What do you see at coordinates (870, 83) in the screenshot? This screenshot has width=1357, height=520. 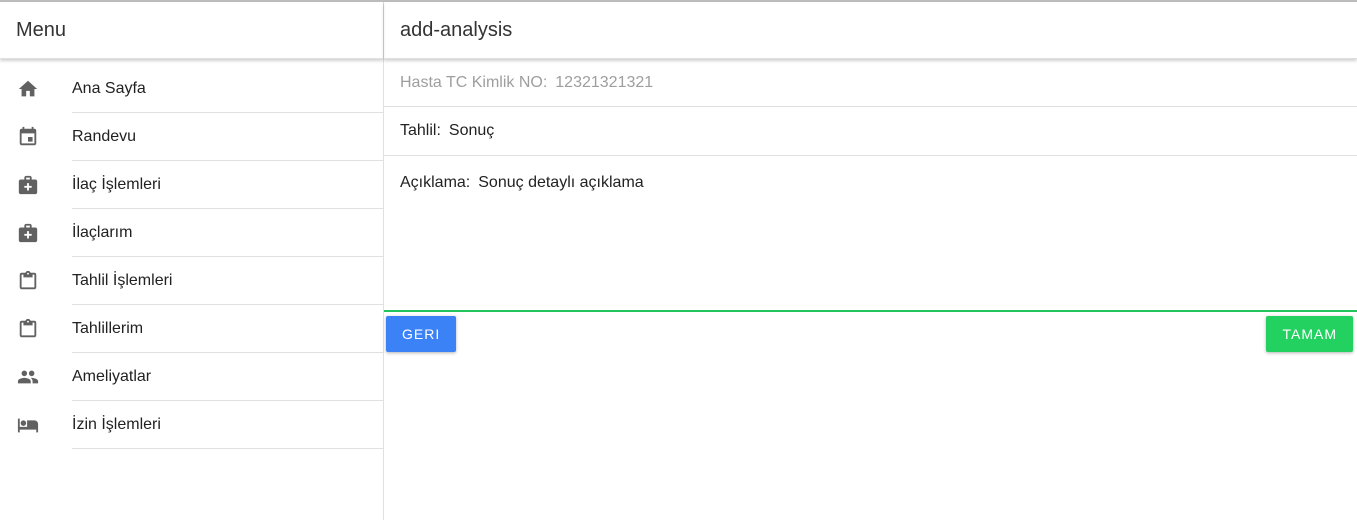 I see `tc-field: Hasta TC Kimlik NO: 12321321321` at bounding box center [870, 83].